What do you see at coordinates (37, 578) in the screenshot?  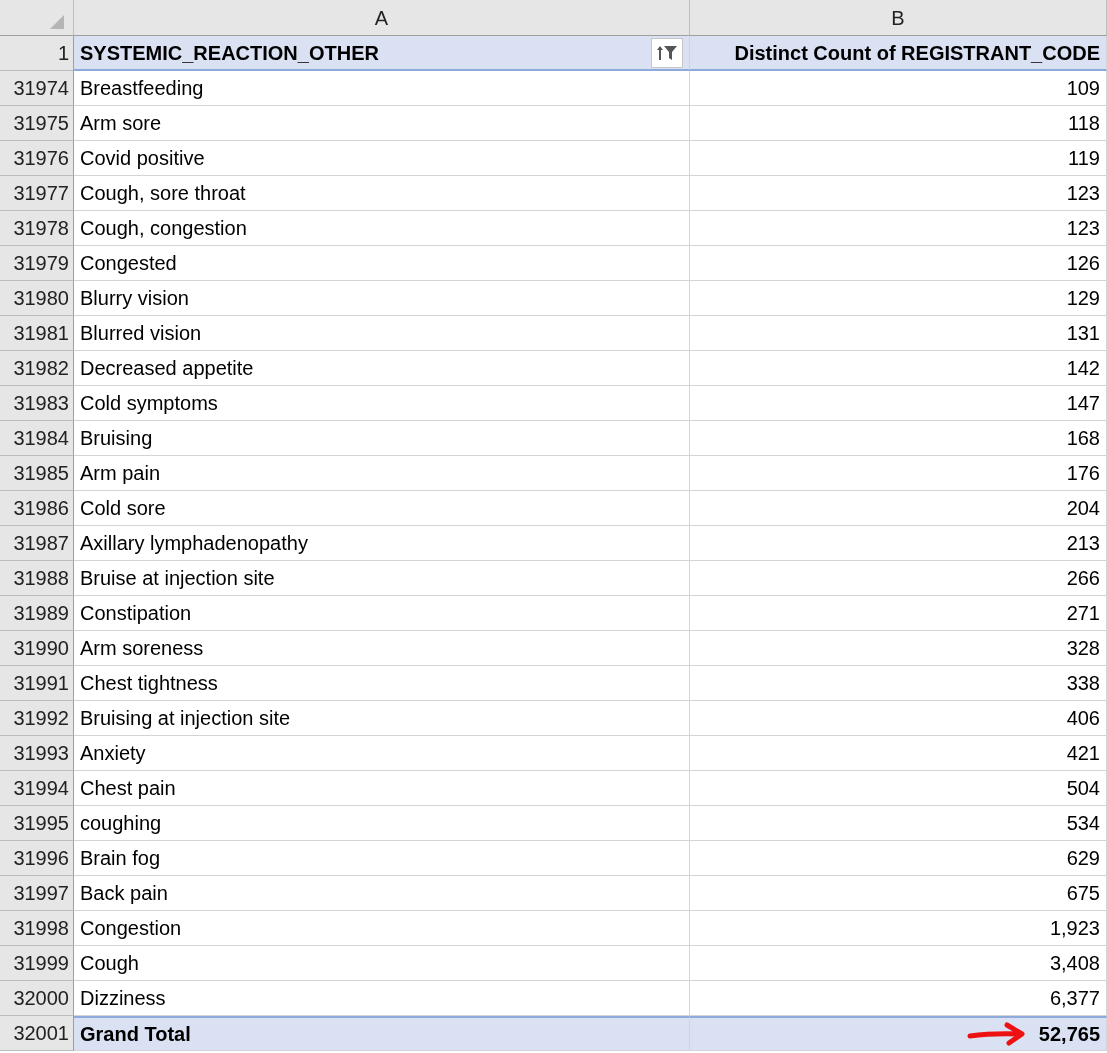 I see `row-number: 31988` at bounding box center [37, 578].